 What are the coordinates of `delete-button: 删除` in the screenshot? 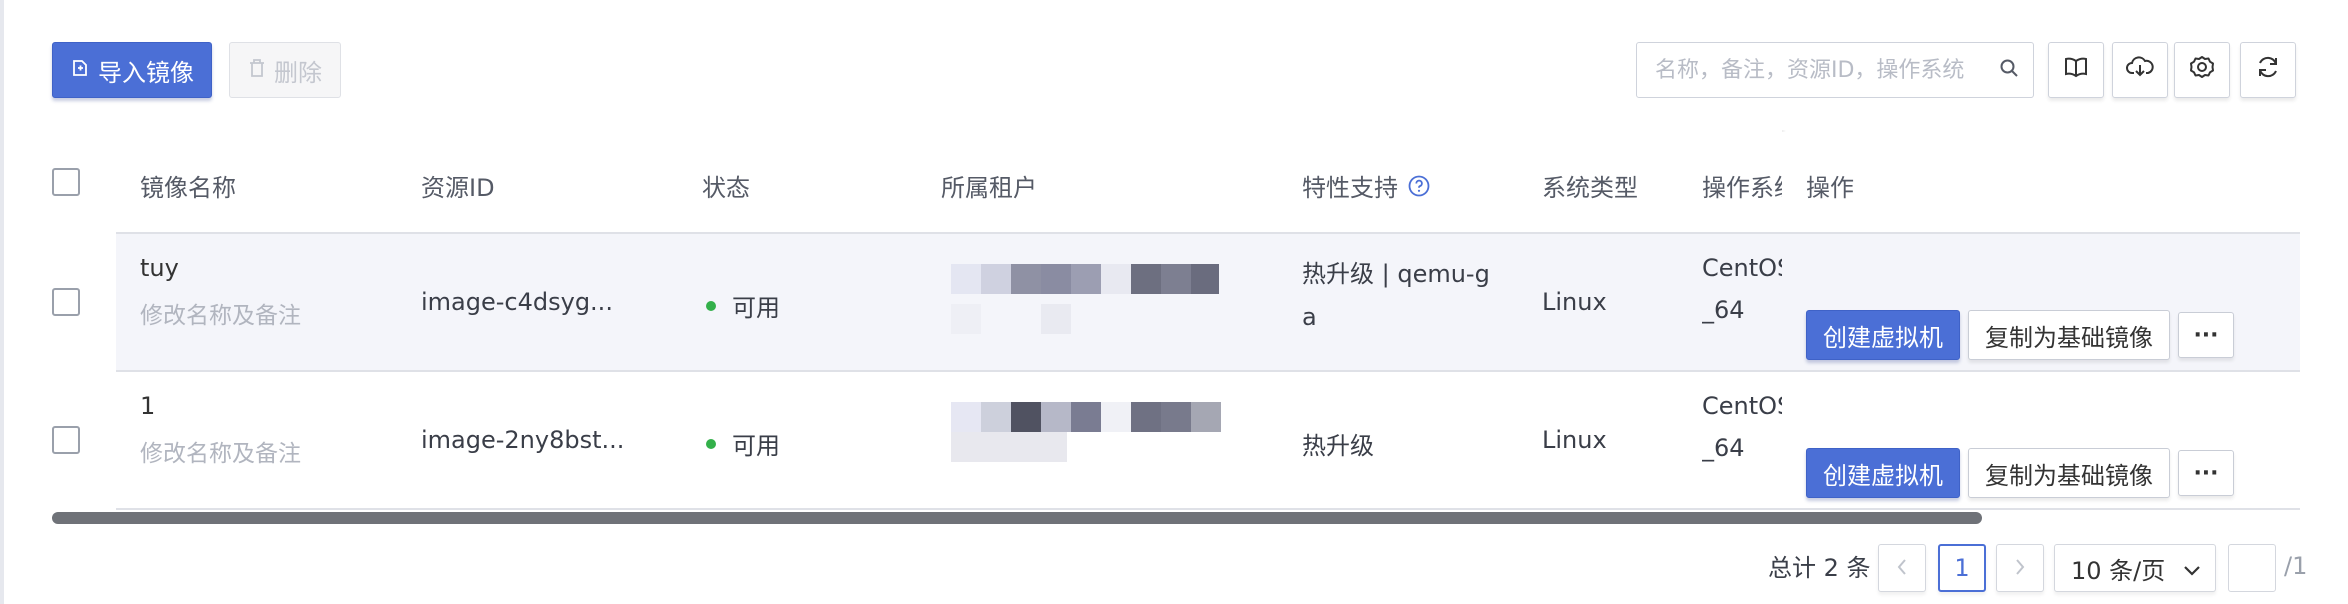 It's located at (285, 70).